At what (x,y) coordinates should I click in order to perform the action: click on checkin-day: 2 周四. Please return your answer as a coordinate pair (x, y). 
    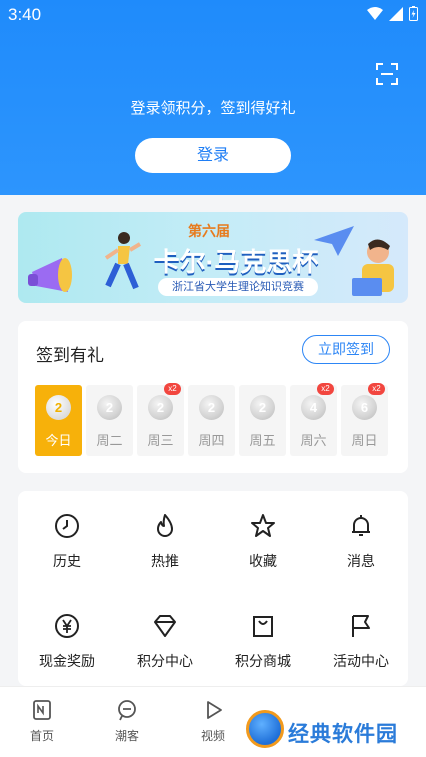
    Looking at the image, I should click on (211, 420).